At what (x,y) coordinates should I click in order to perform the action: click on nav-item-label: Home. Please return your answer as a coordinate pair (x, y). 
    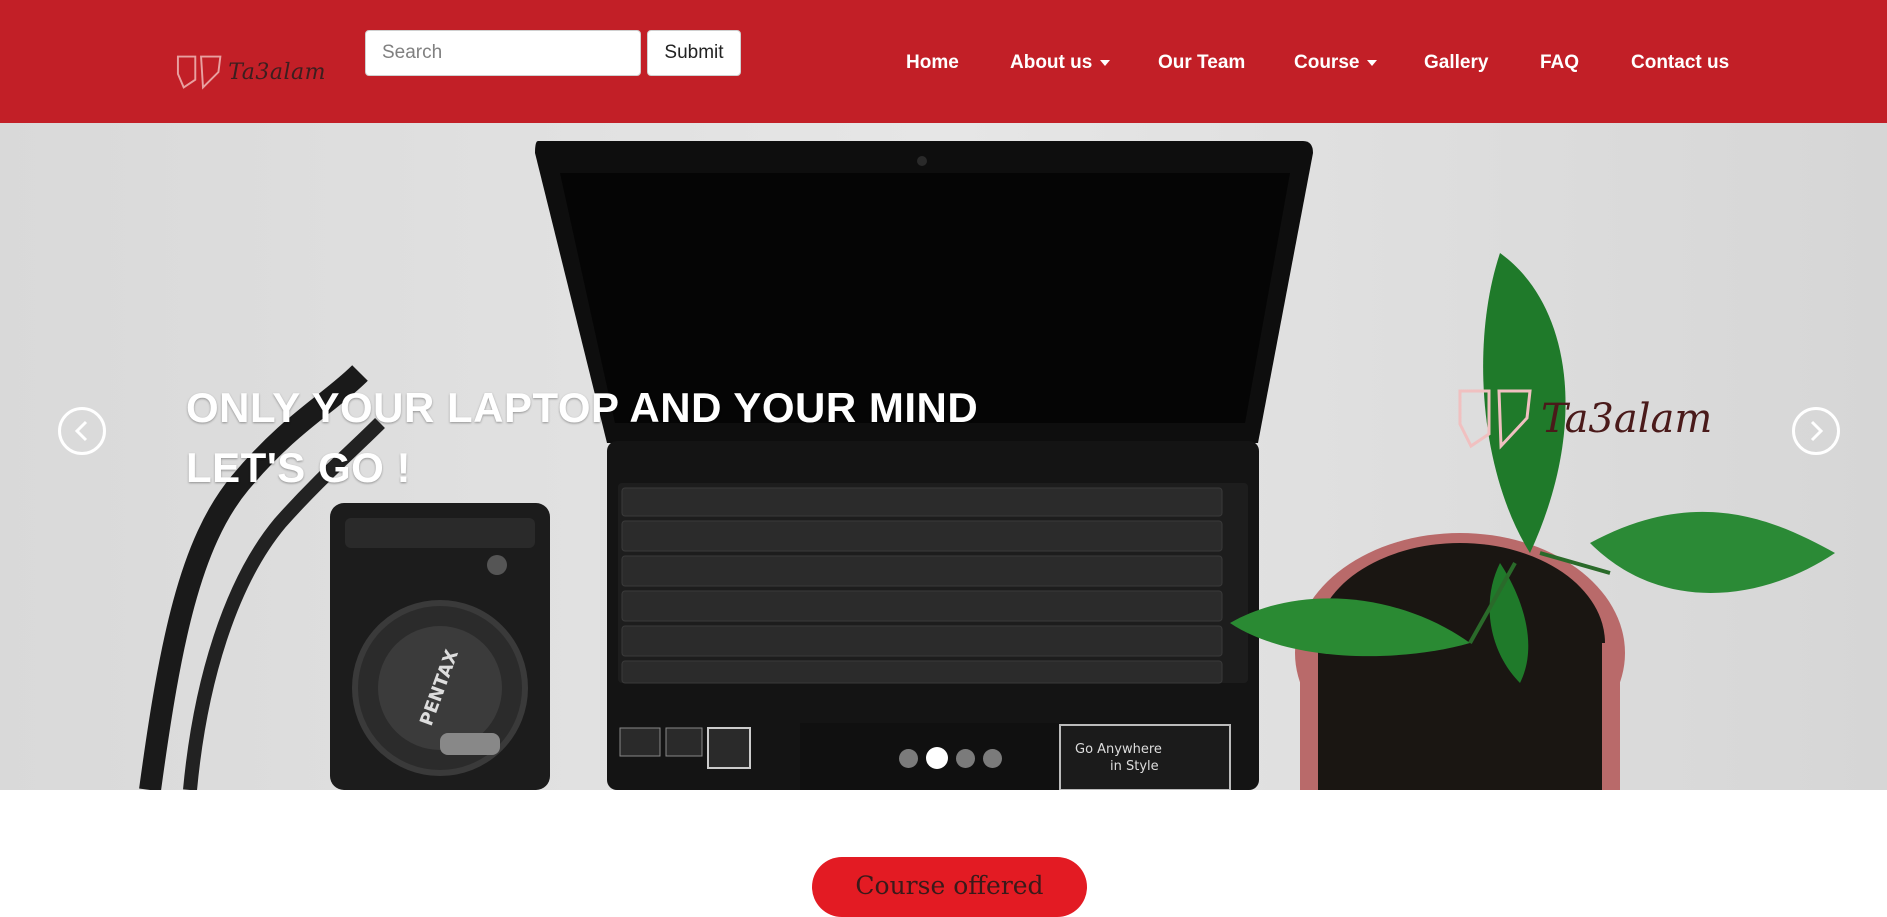
    Looking at the image, I should click on (932, 62).